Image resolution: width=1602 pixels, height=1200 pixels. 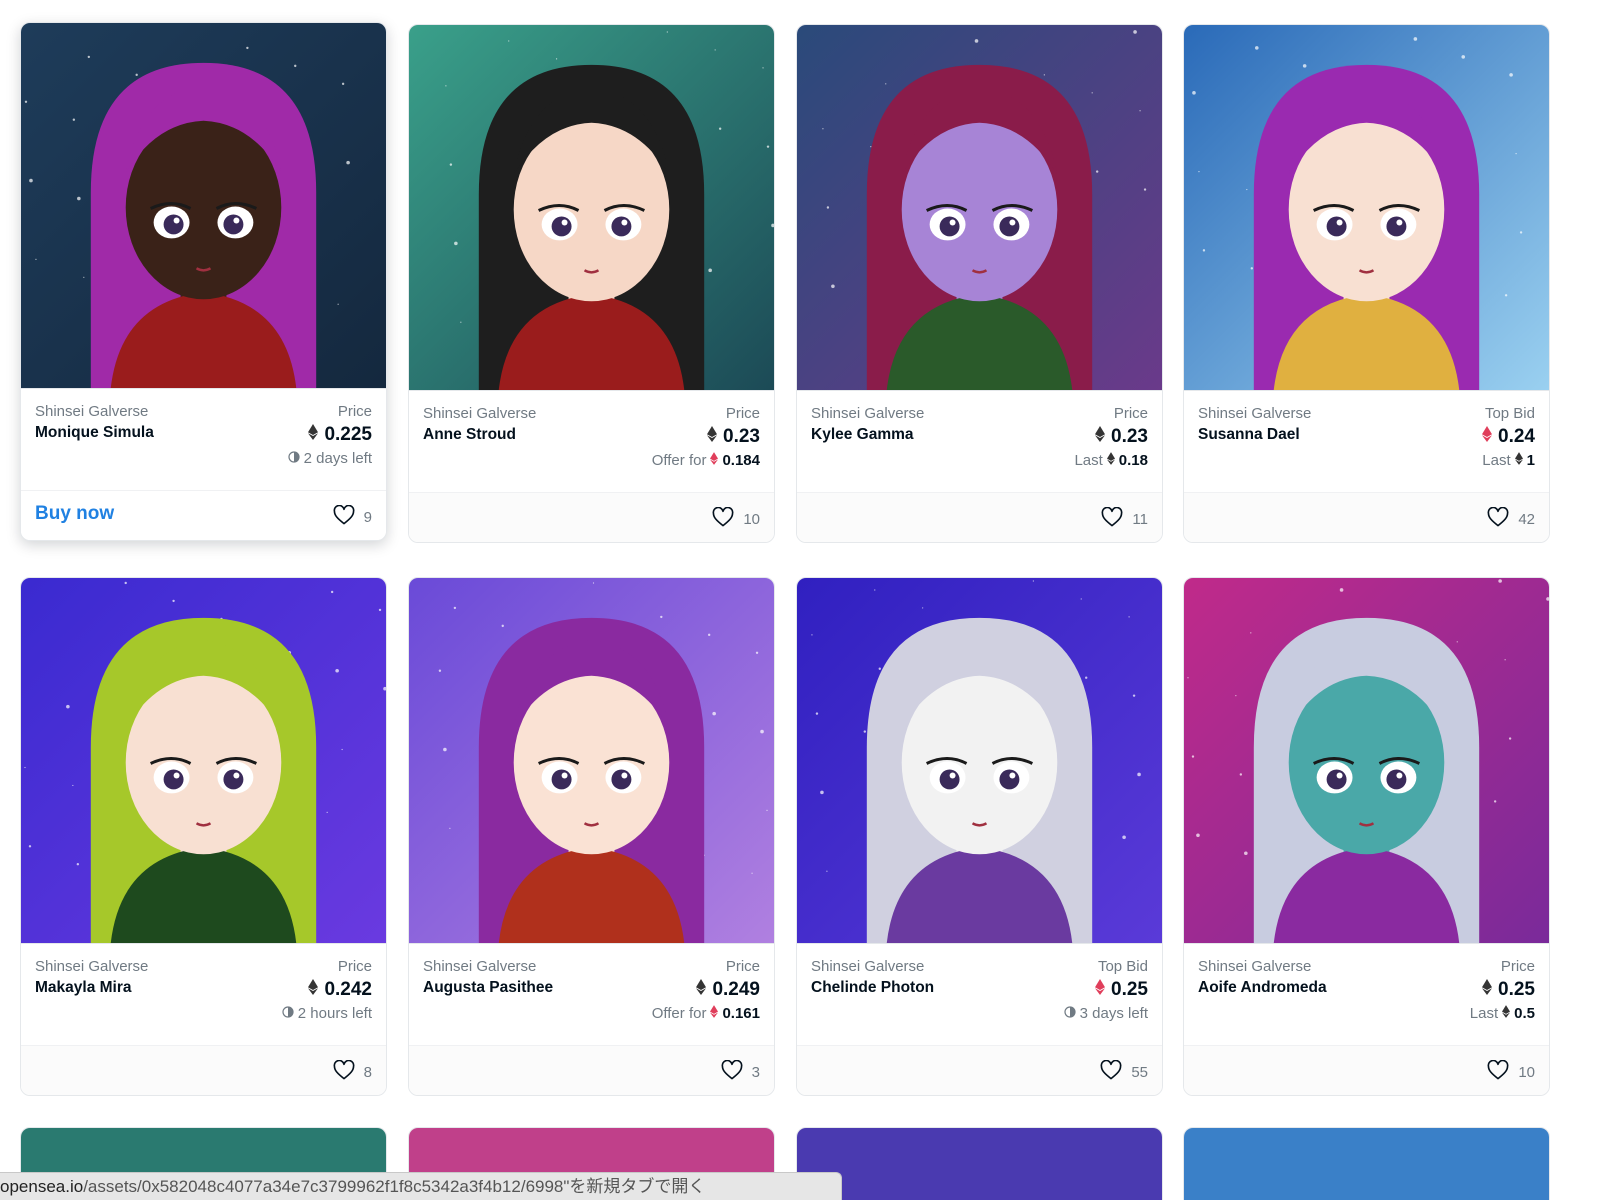 I want to click on favorite-button: 8, so click(x=352, y=1071).